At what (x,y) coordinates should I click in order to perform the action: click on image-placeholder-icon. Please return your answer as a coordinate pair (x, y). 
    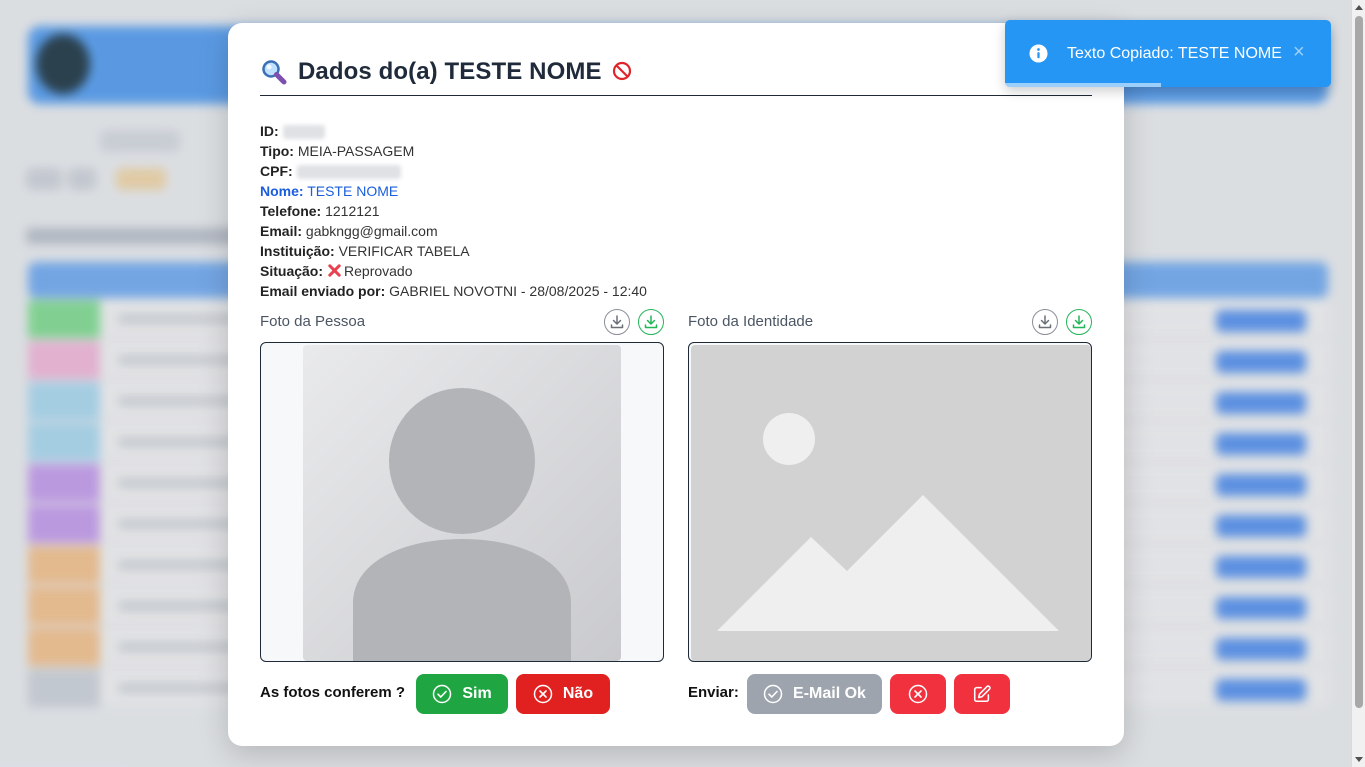
    Looking at the image, I should click on (891, 503).